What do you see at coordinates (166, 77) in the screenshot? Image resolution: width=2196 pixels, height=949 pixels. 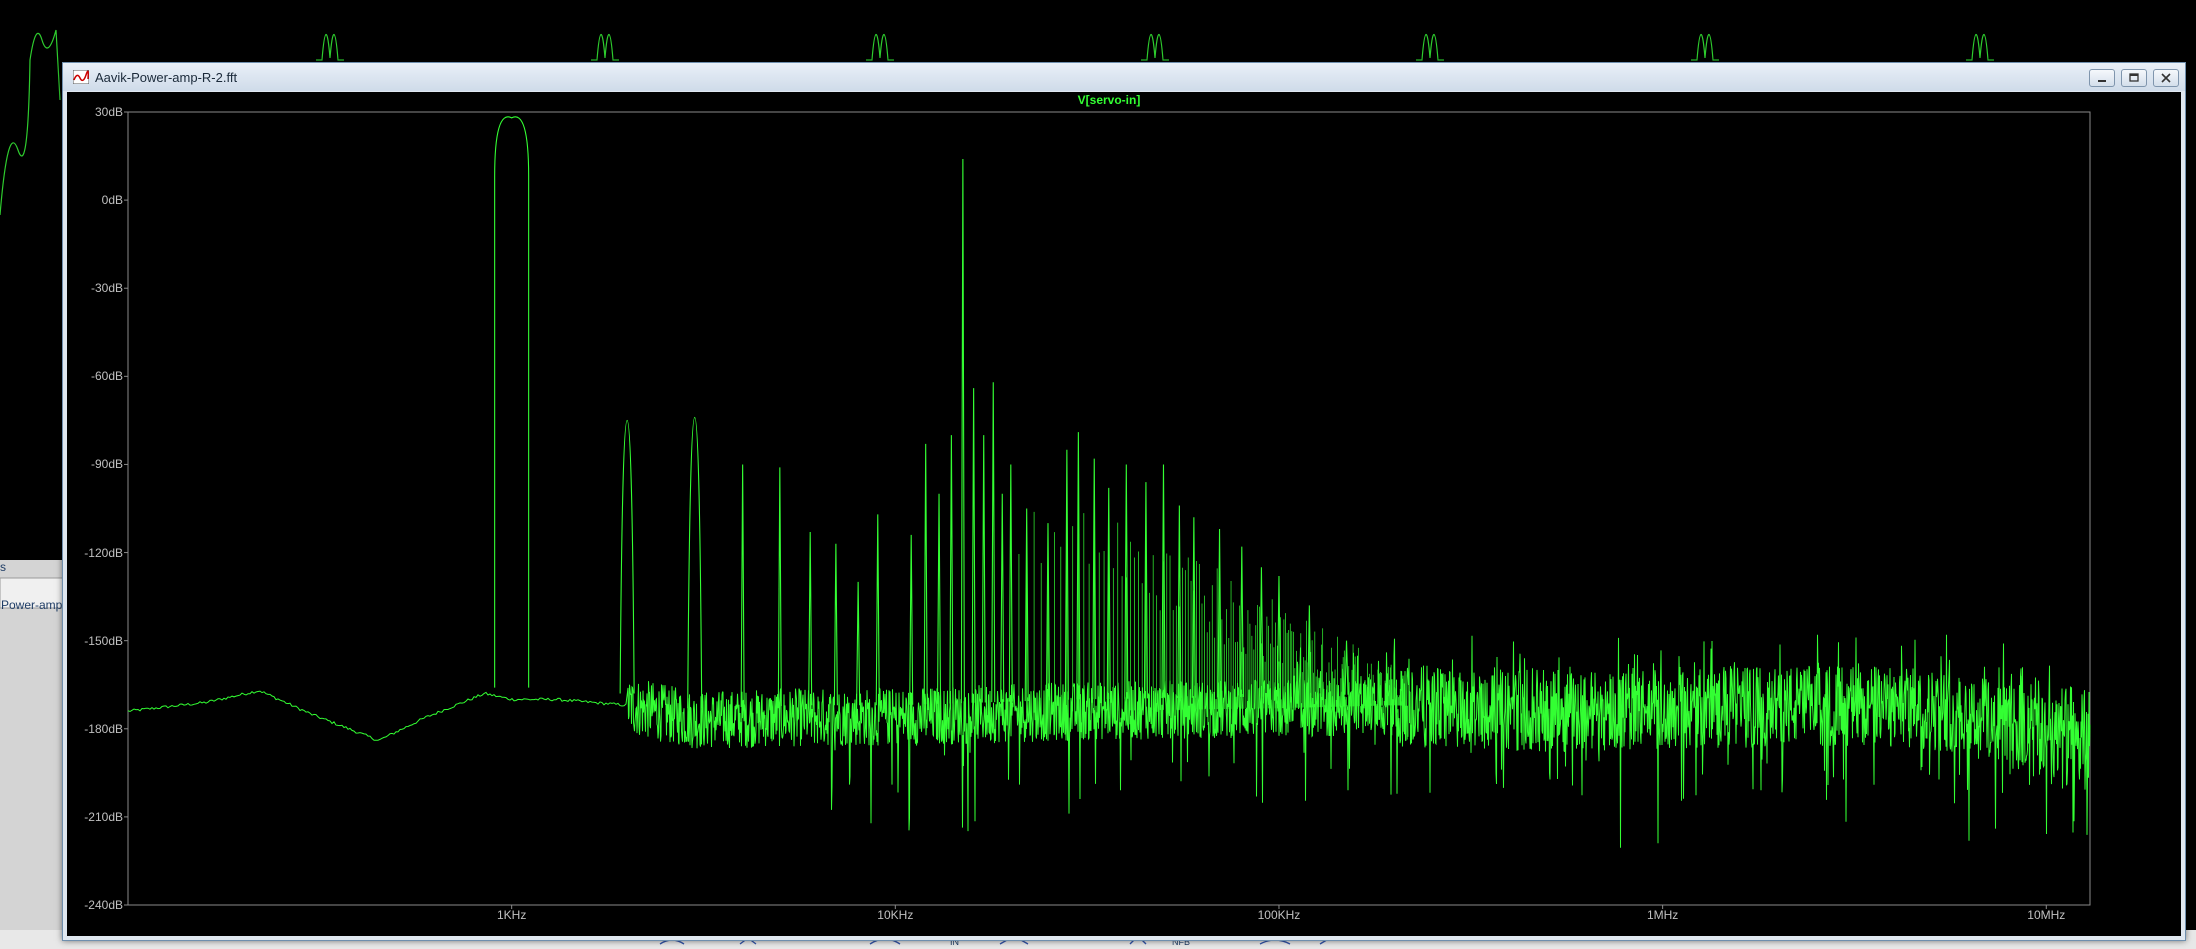 I see `window-title: Aavik-Power-amp-R-2.fft` at bounding box center [166, 77].